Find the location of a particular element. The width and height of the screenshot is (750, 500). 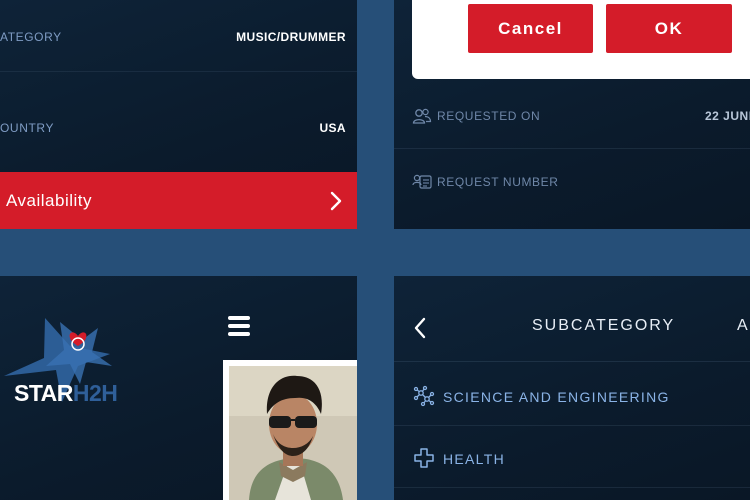

subcategory-title: SUBCATEGORY is located at coordinates (604, 325).